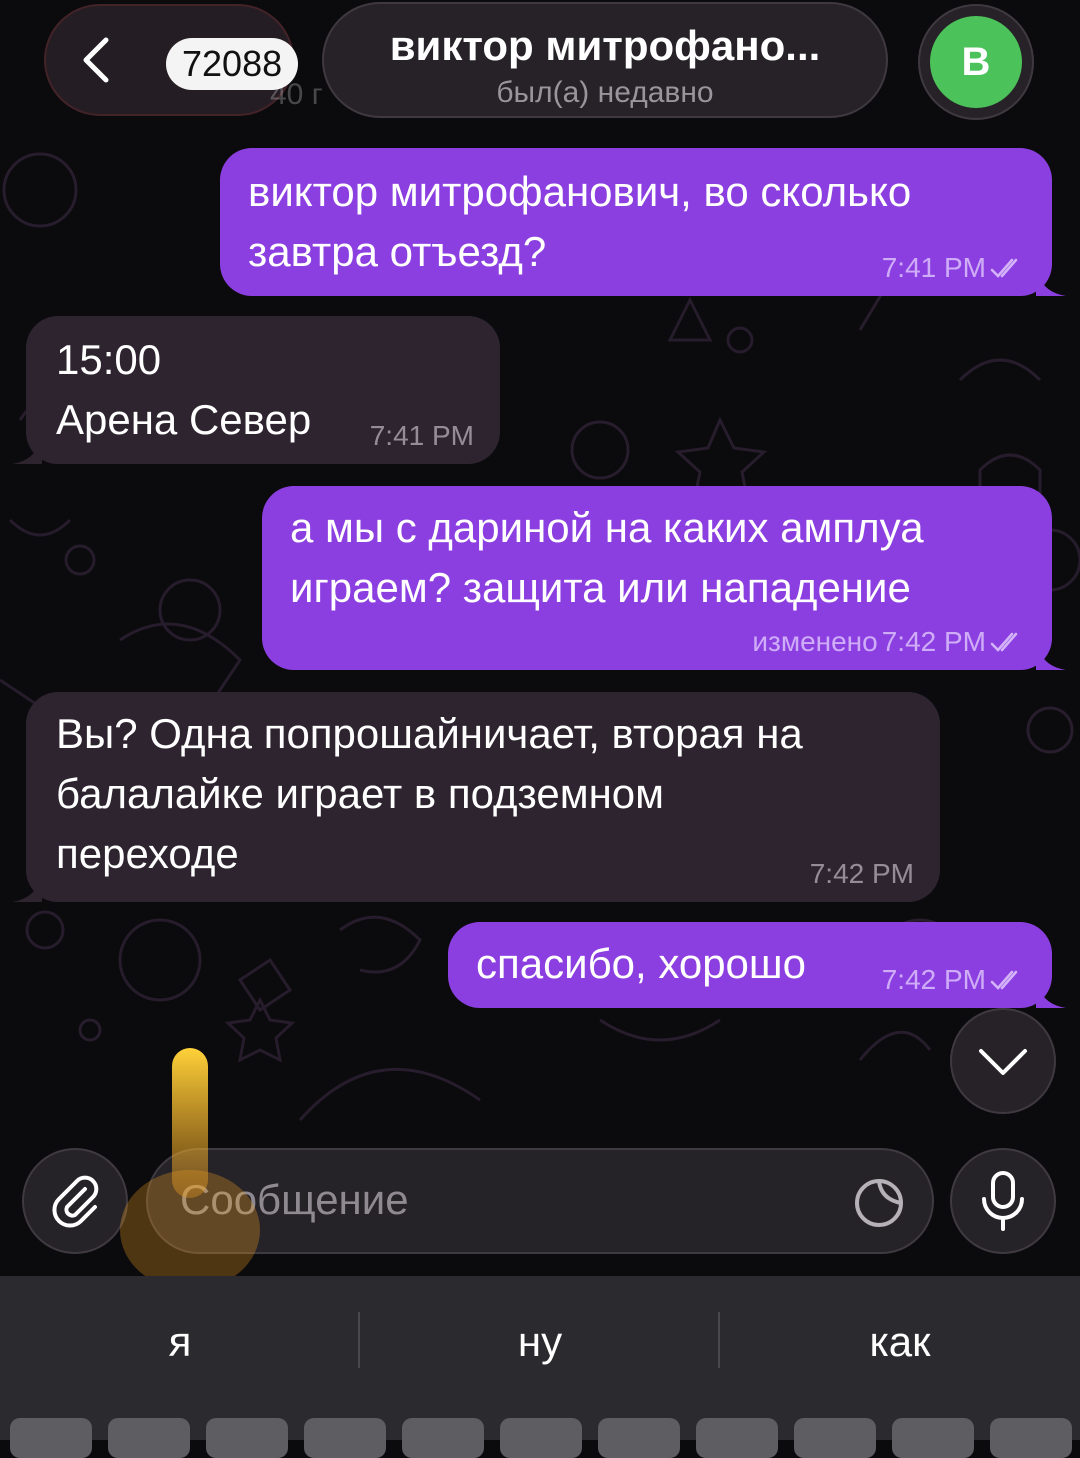 The width and height of the screenshot is (1080, 1458). What do you see at coordinates (147, 853) in the screenshot?
I see `message-text: переходе` at bounding box center [147, 853].